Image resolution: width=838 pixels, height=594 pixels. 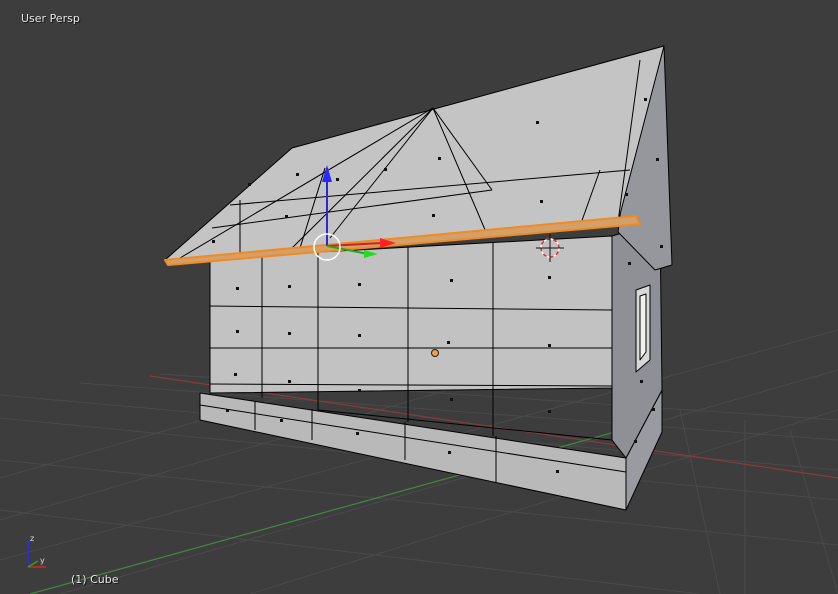 I want to click on svg-text: z, so click(x=32, y=538).